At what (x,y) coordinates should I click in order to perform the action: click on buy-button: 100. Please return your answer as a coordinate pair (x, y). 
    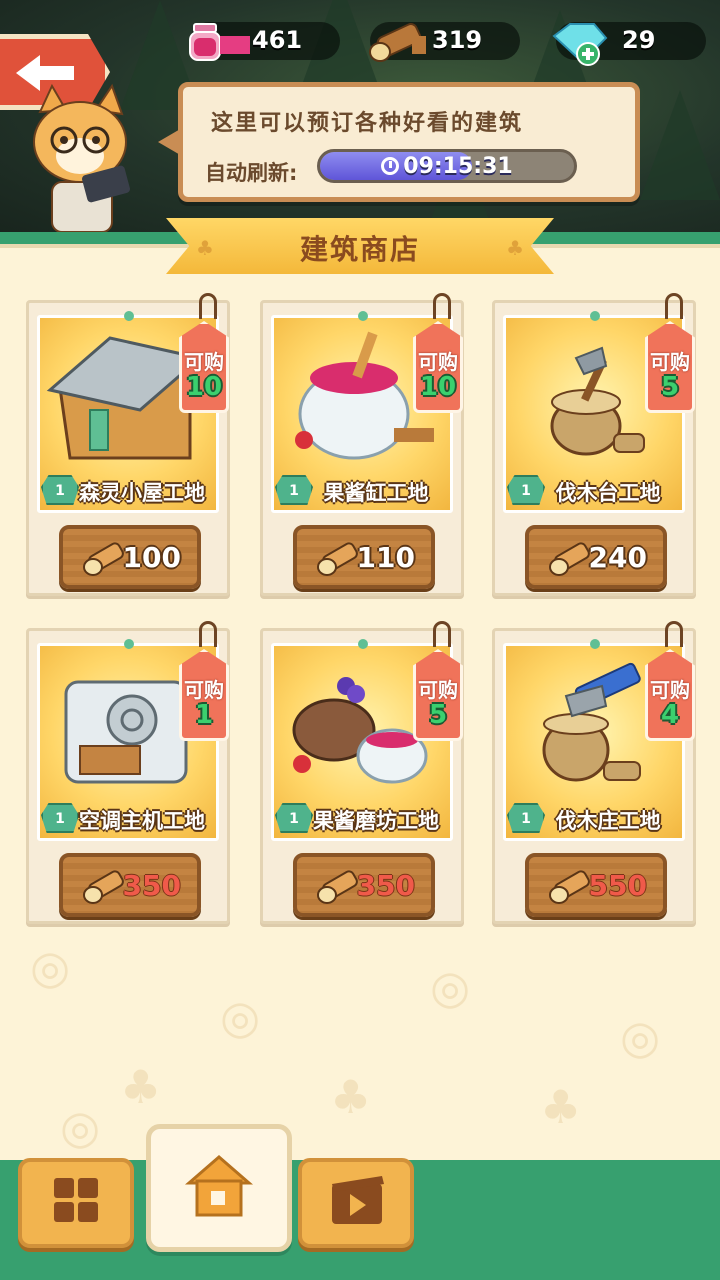
    Looking at the image, I should click on (130, 557).